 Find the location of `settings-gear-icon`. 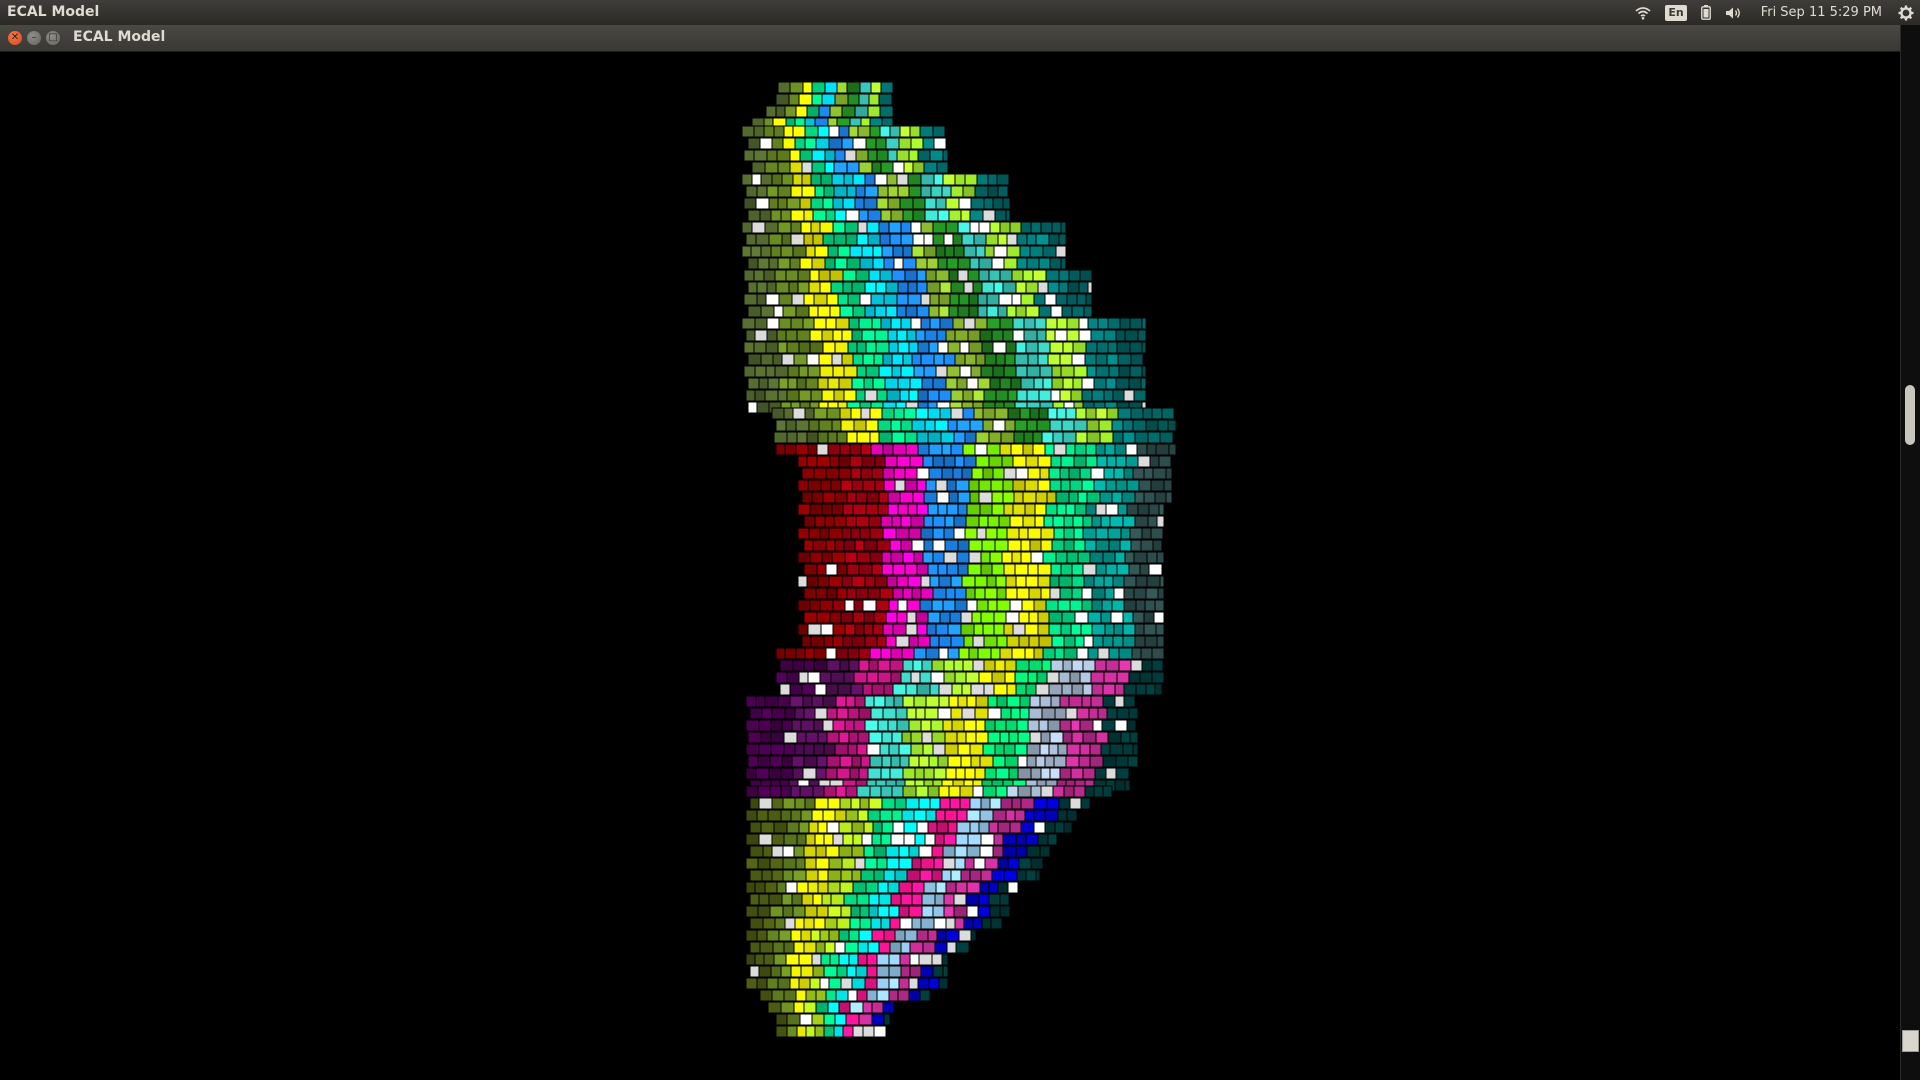

settings-gear-icon is located at coordinates (1906, 13).